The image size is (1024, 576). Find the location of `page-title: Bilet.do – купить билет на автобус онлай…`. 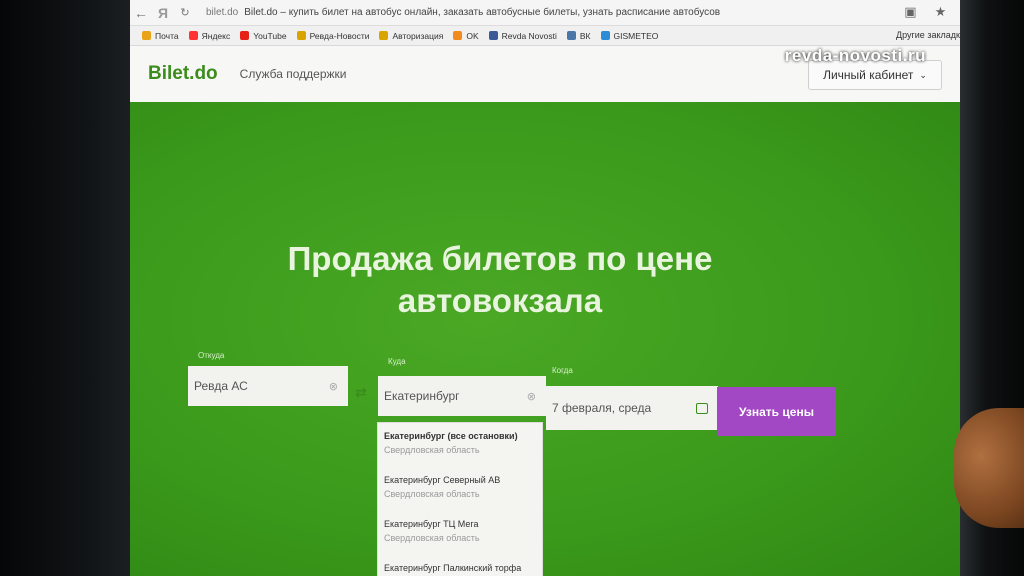

page-title: Bilet.do – купить билет на автобус онлай… is located at coordinates (482, 12).